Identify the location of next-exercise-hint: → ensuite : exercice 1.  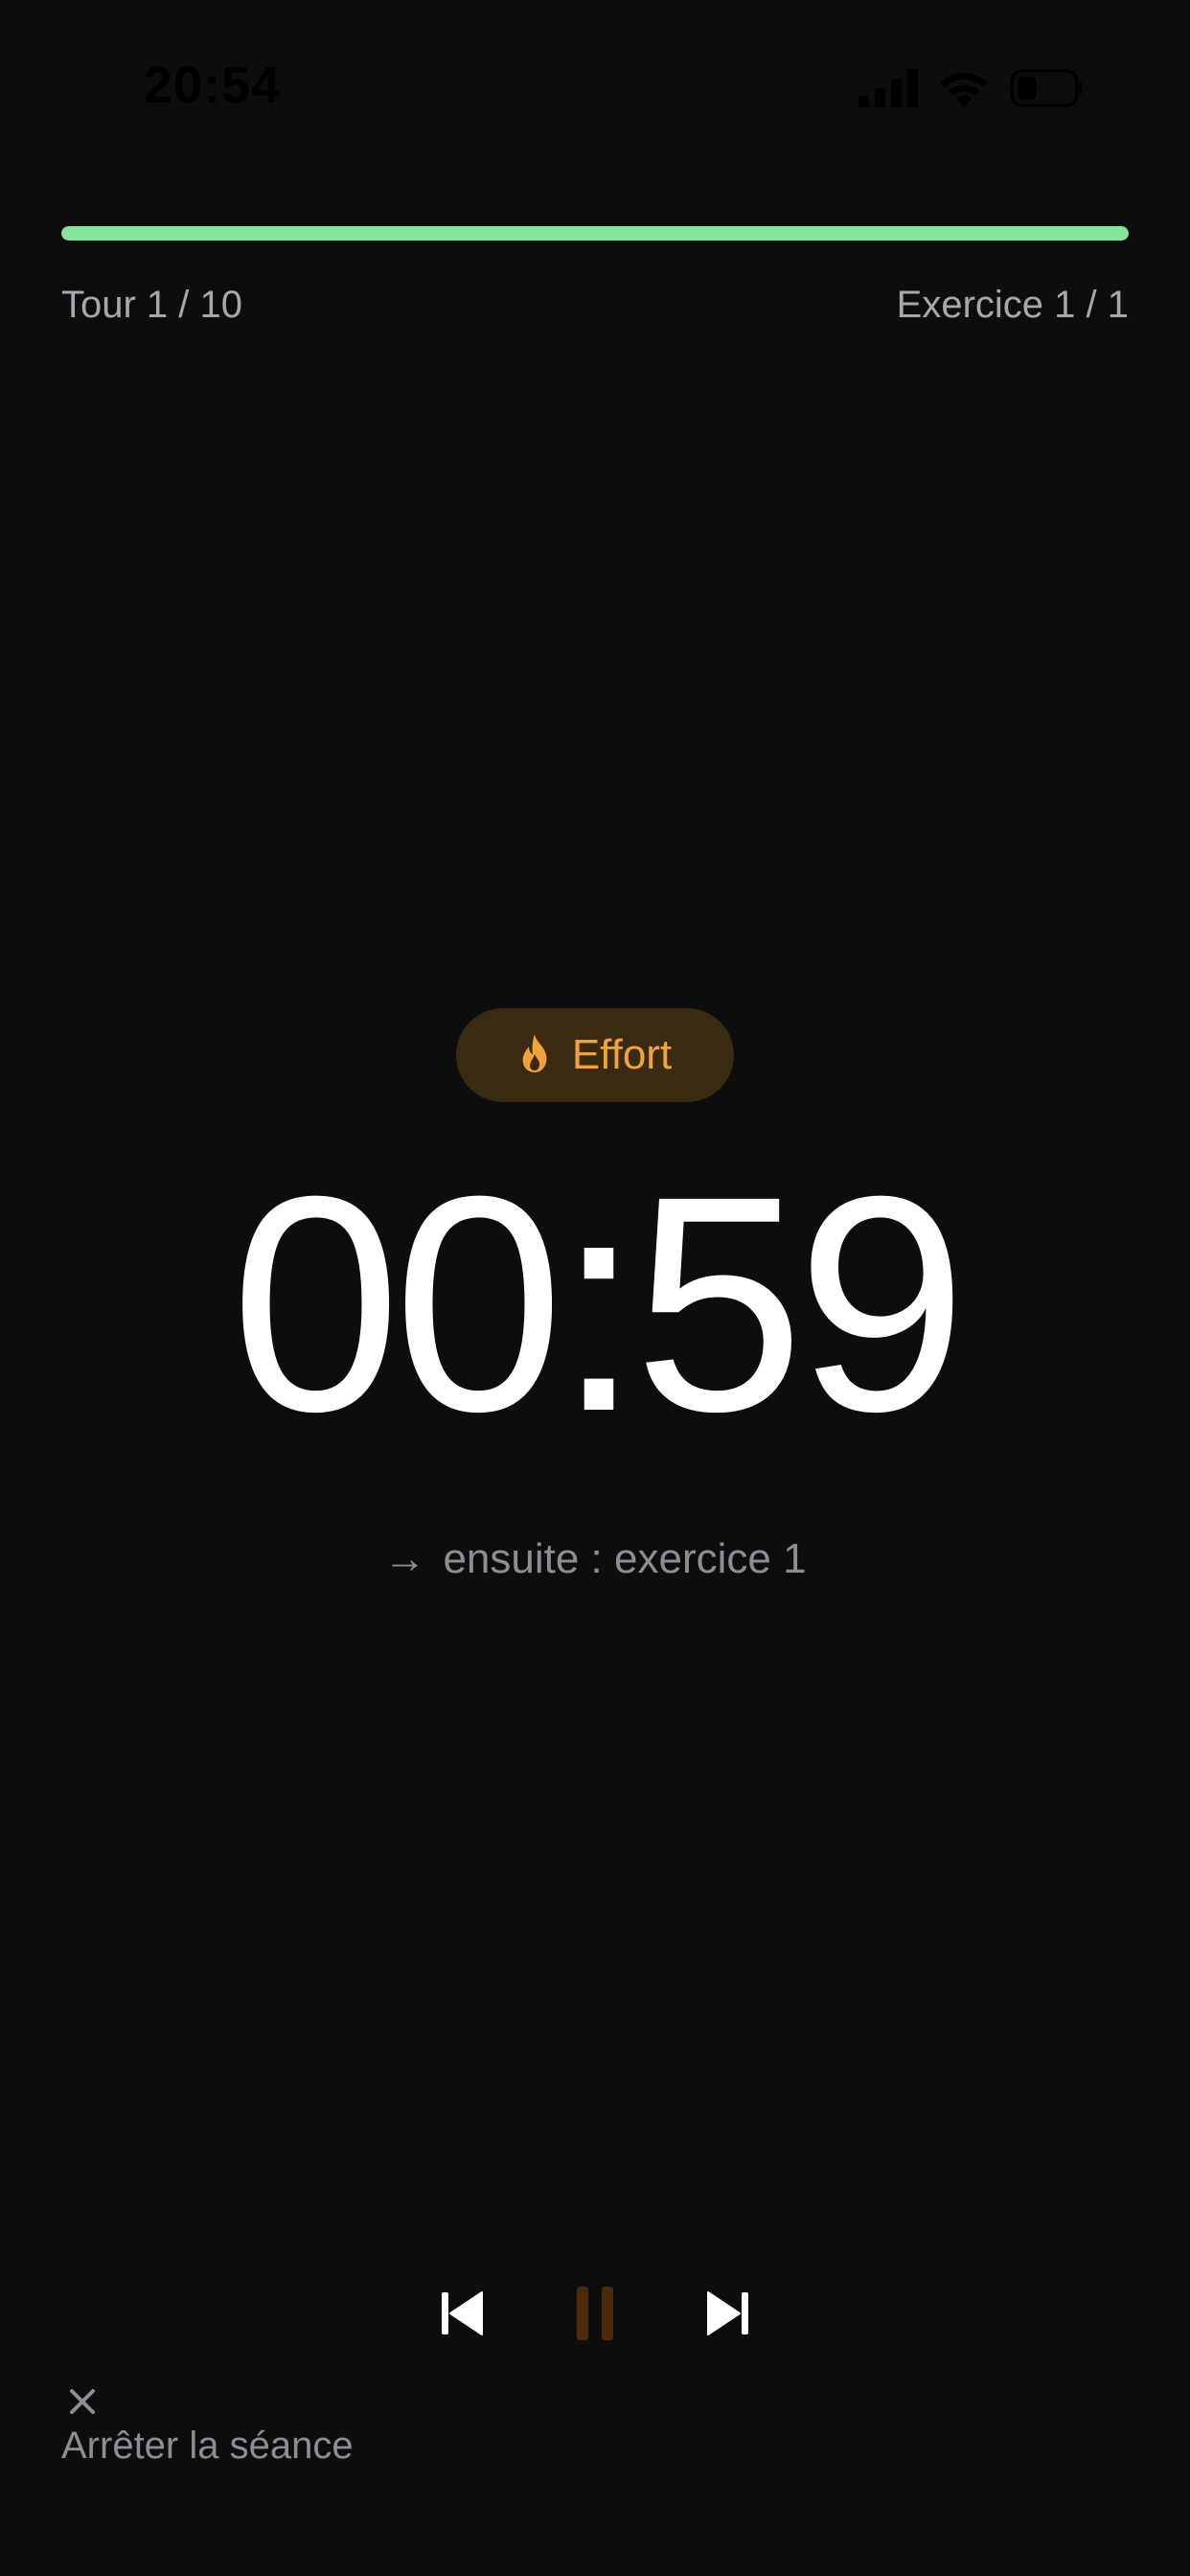
(595, 1559).